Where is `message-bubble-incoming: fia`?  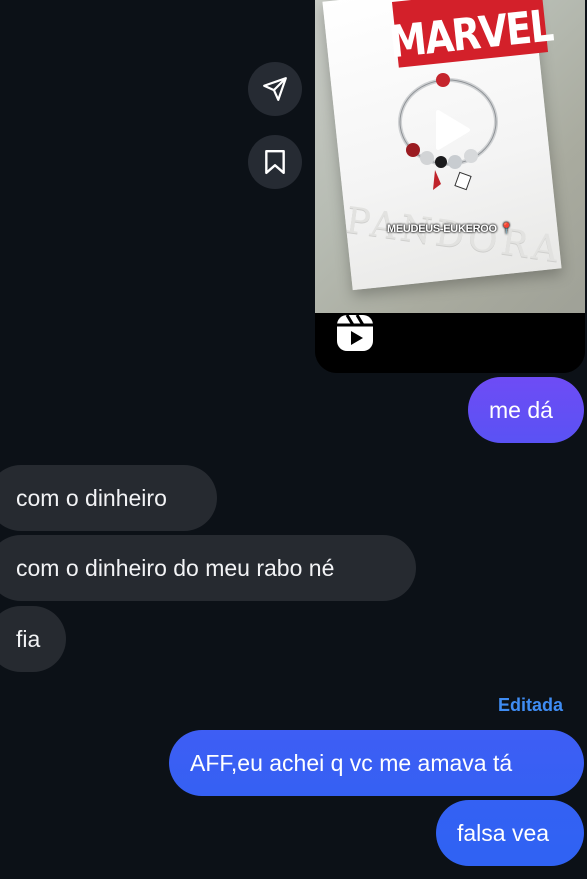 message-bubble-incoming: fia is located at coordinates (33, 639).